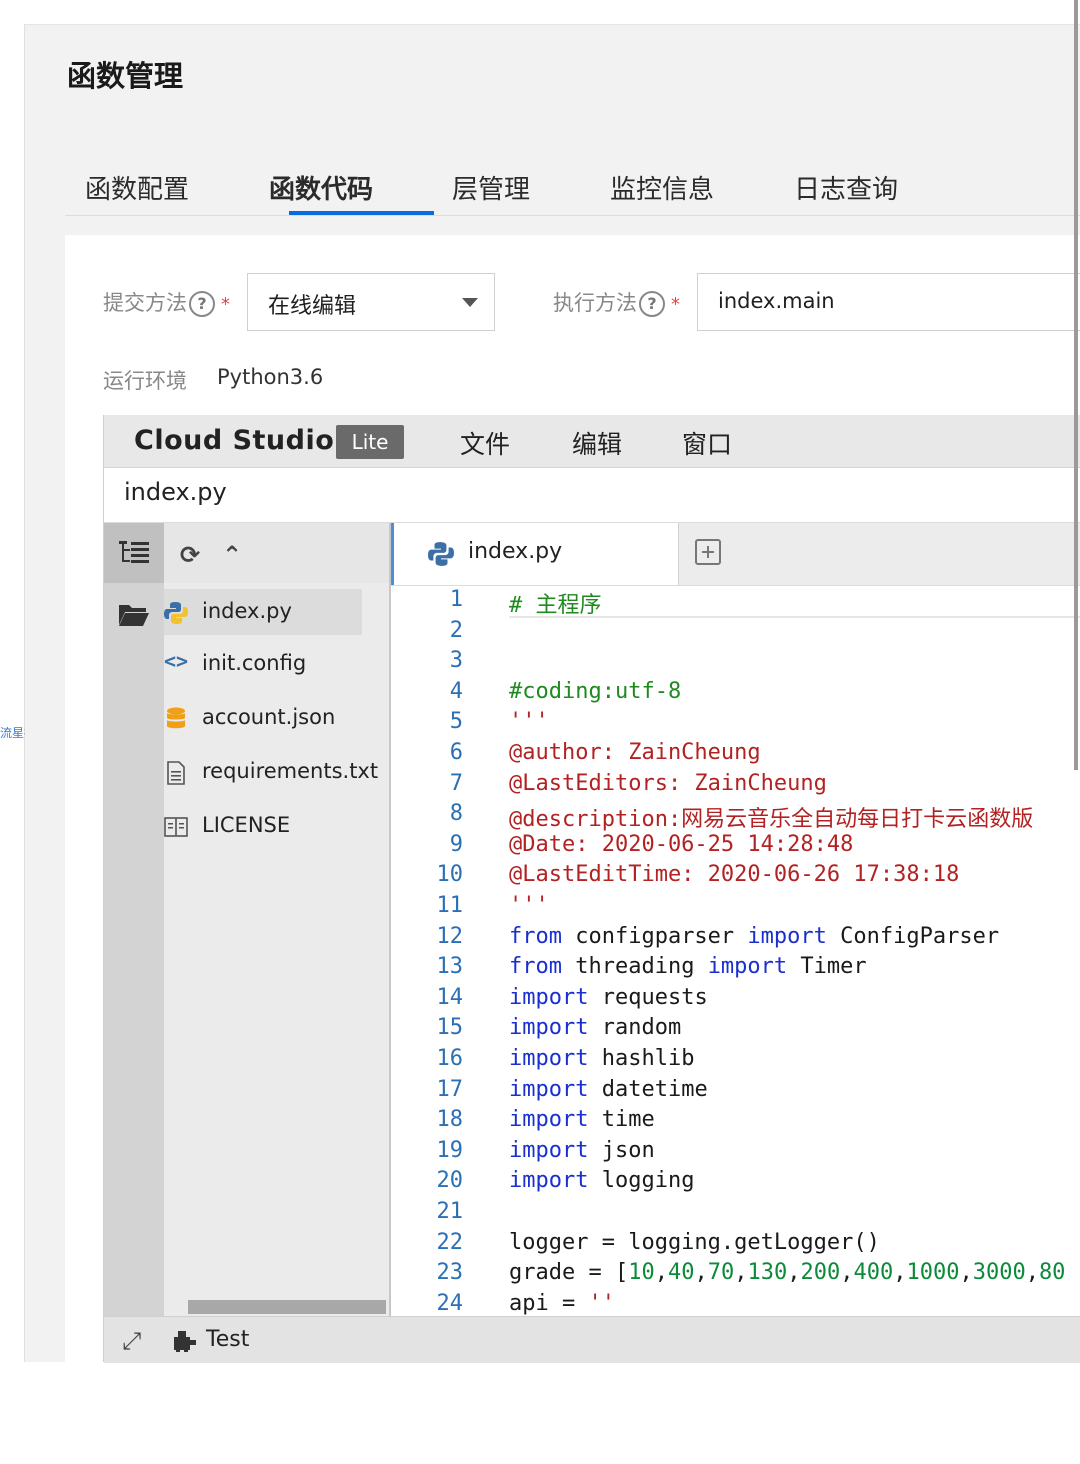 This screenshot has height=1464, width=1080. What do you see at coordinates (287, 1307) in the screenshot?
I see `explorer-horizontal-scrollbar` at bounding box center [287, 1307].